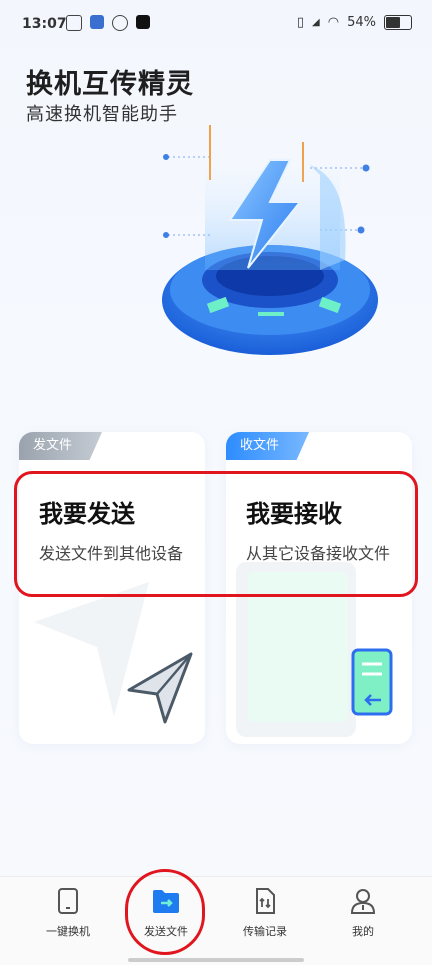 The width and height of the screenshot is (432, 965). What do you see at coordinates (270, 240) in the screenshot?
I see `hero-illustration` at bounding box center [270, 240].